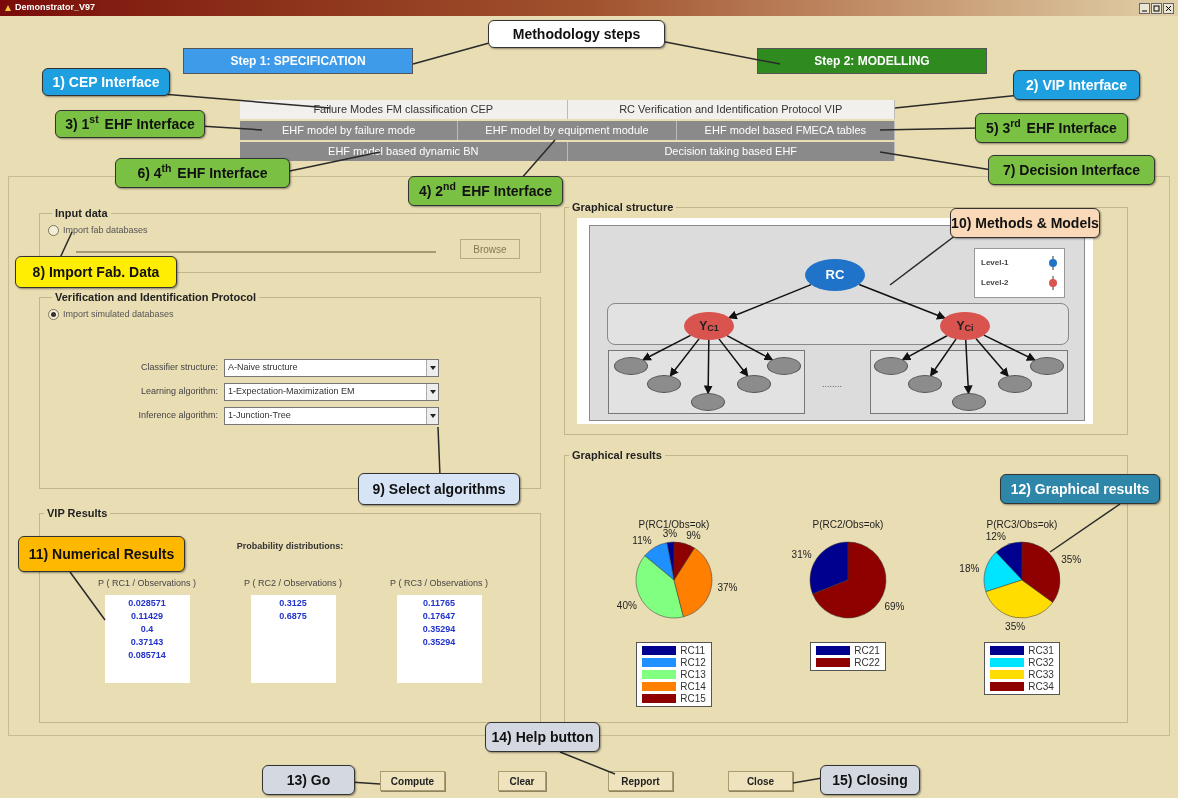  I want to click on maximize-icon, so click(1156, 8).